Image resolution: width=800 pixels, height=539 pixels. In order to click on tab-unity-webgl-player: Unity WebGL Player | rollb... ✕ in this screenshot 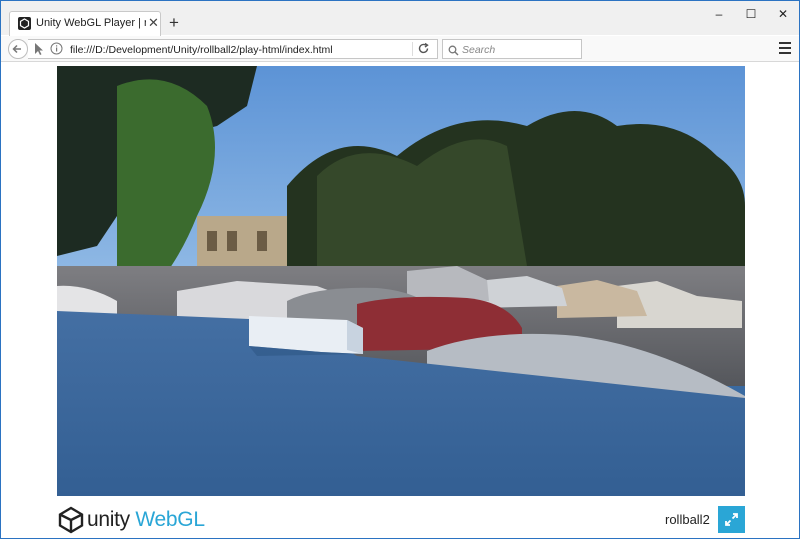, I will do `click(85, 23)`.